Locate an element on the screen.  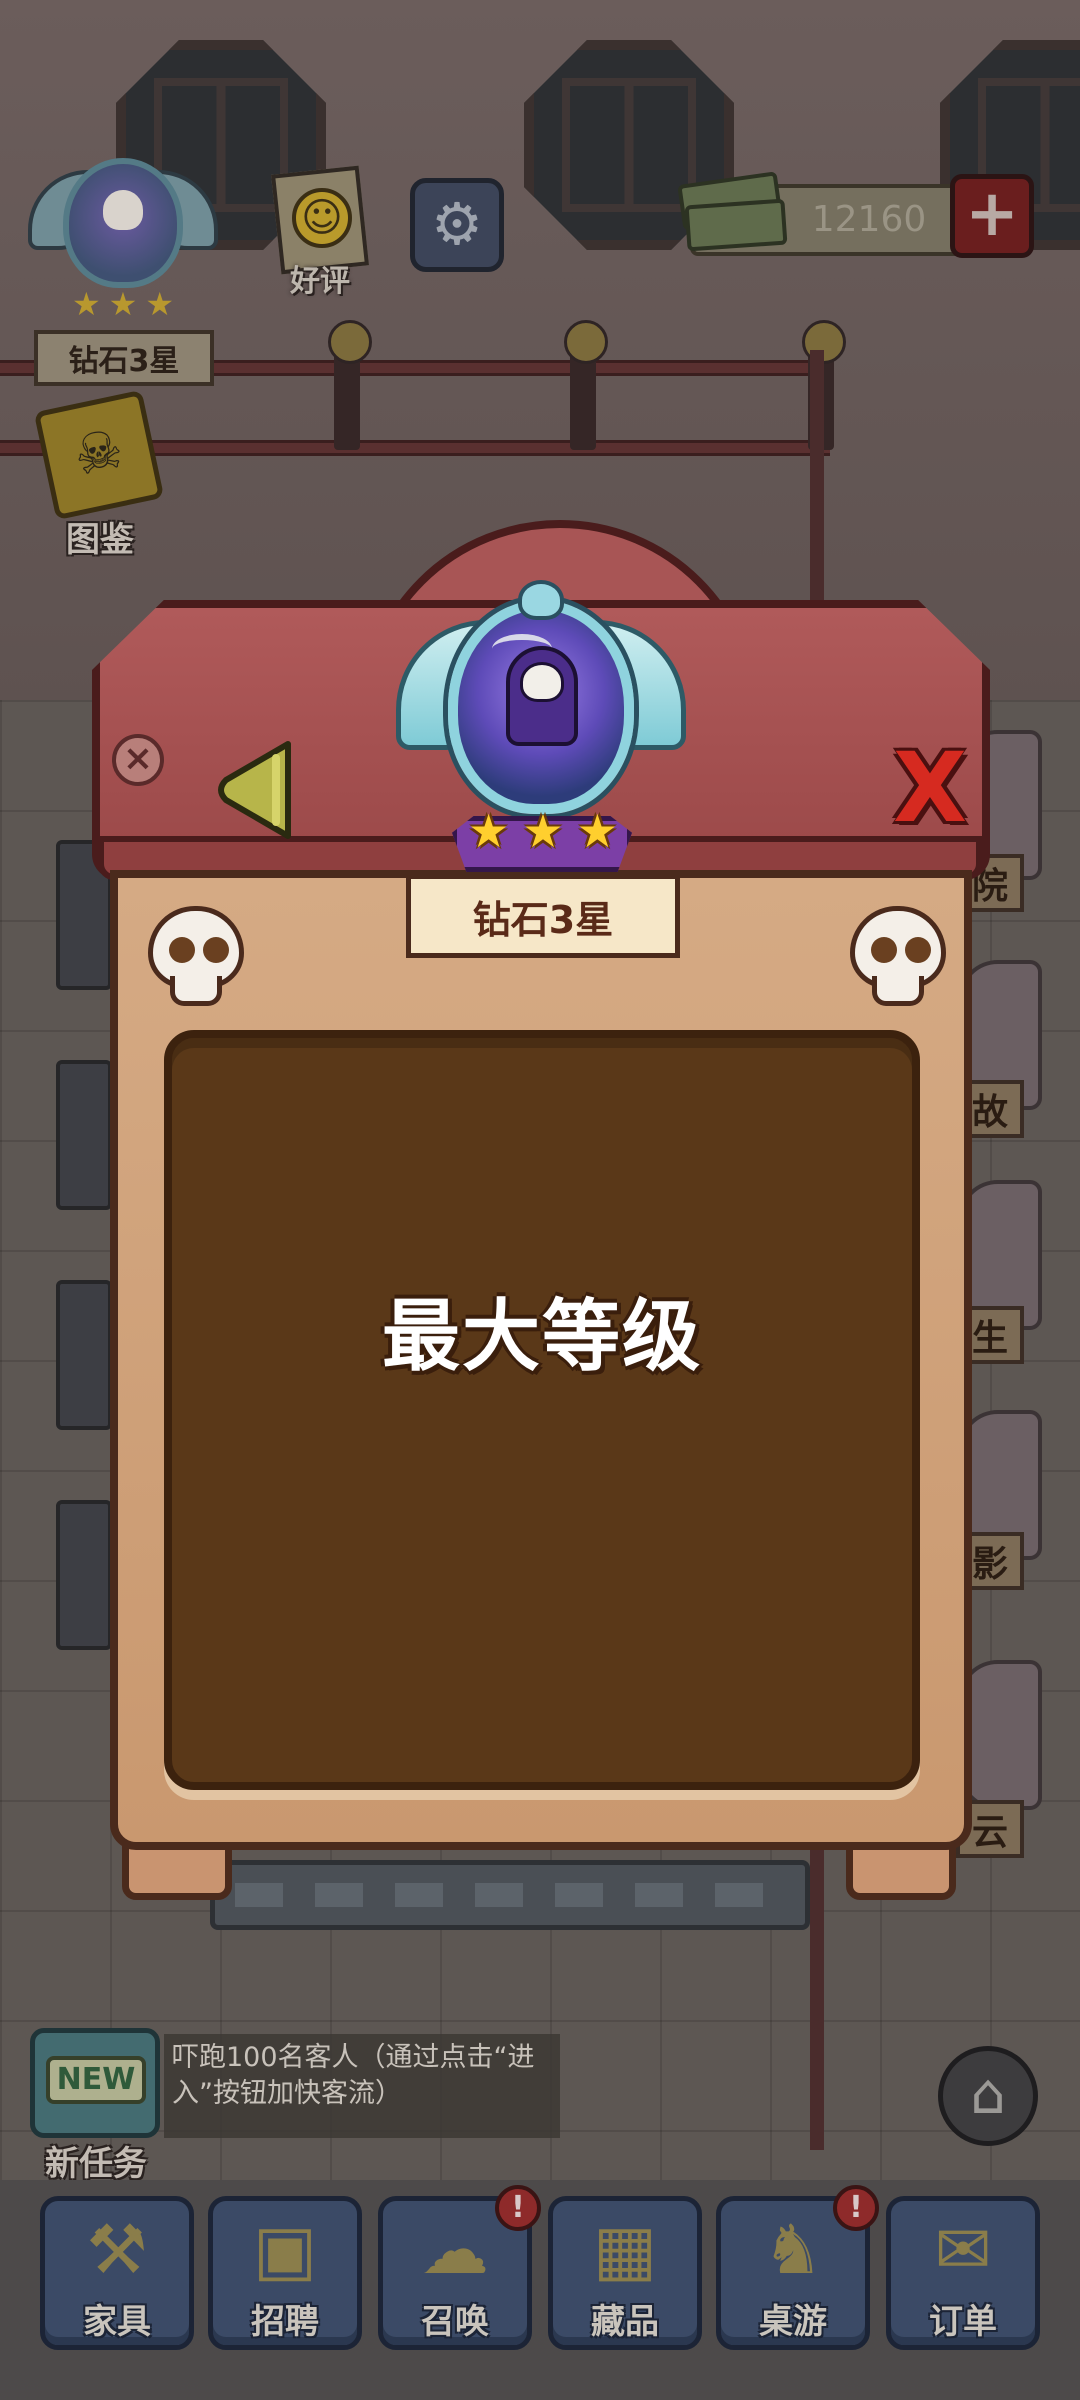
previous-rank-arrow-icon is located at coordinates (258, 790).